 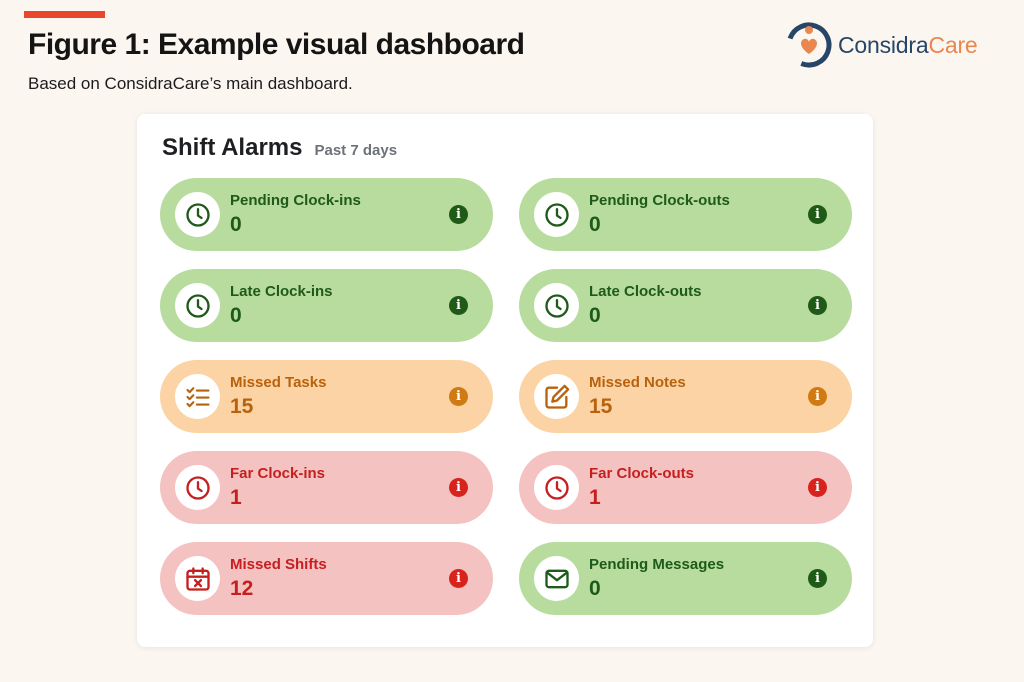 I want to click on card-header: Shift Alarms Past 7 days, so click(x=279, y=148).